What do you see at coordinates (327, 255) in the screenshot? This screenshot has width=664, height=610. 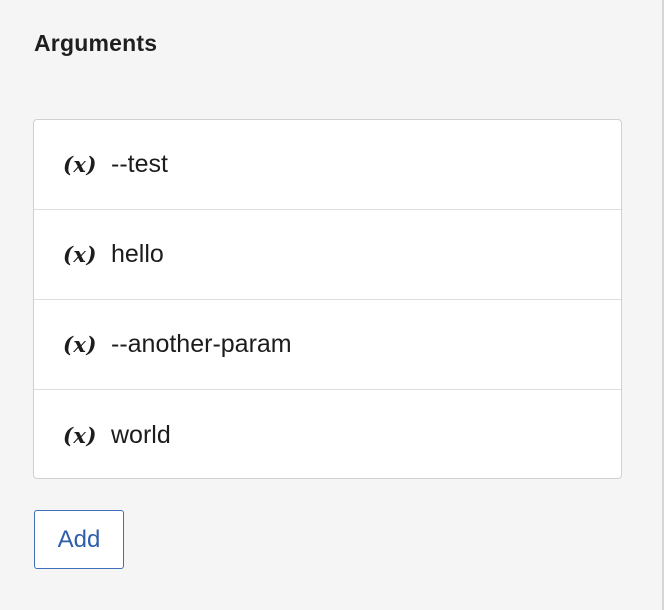 I see `list-item: (x) hello` at bounding box center [327, 255].